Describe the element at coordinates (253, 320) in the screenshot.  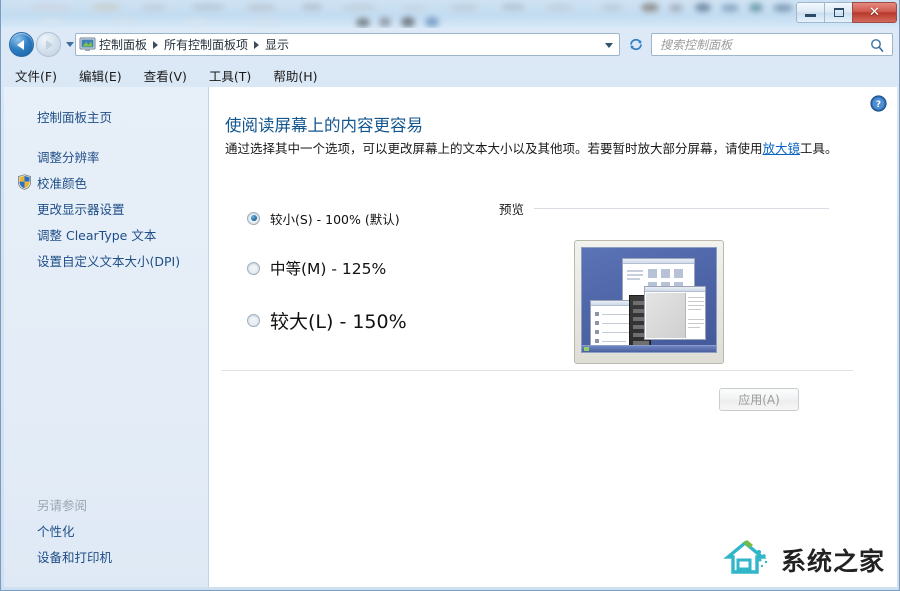
I see `radio-larger-icon` at that location.